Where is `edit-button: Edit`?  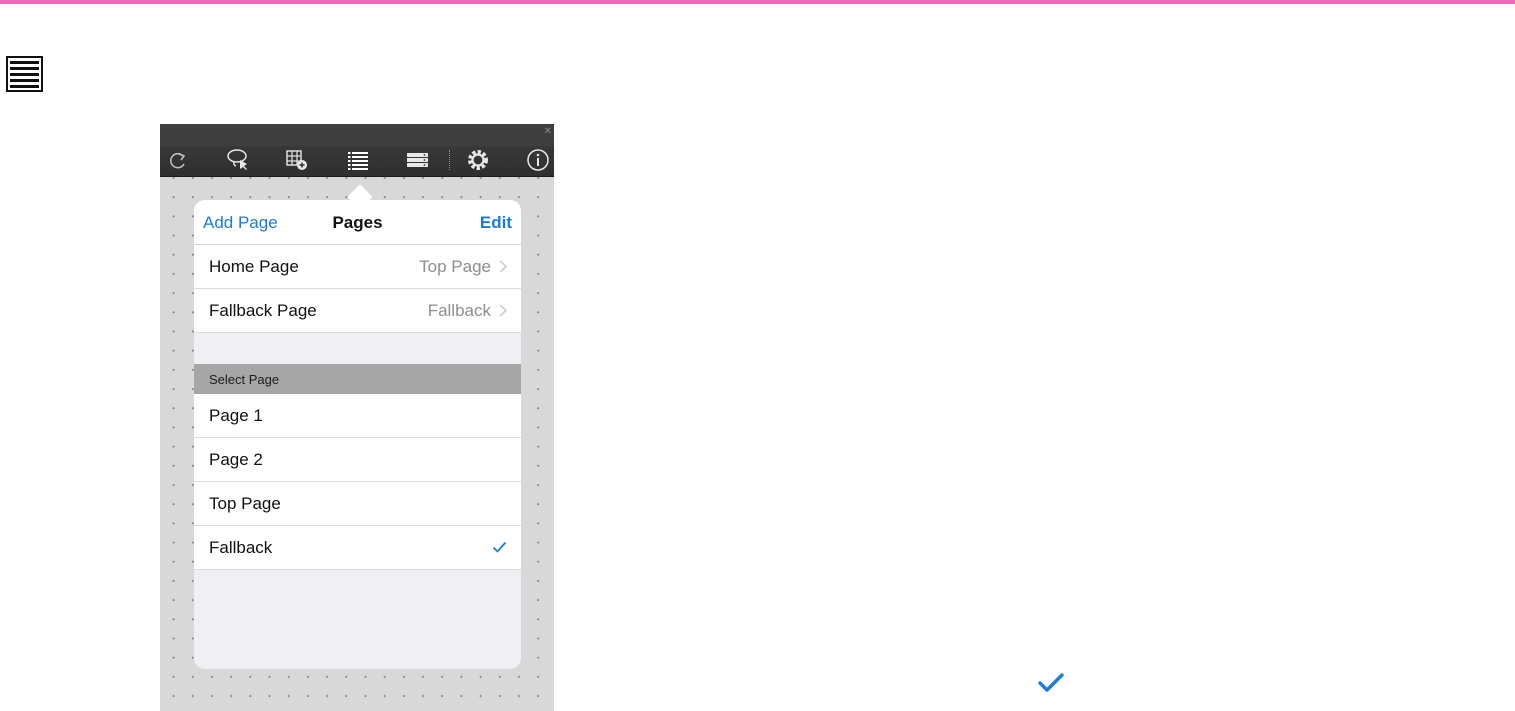
edit-button: Edit is located at coordinates (496, 223).